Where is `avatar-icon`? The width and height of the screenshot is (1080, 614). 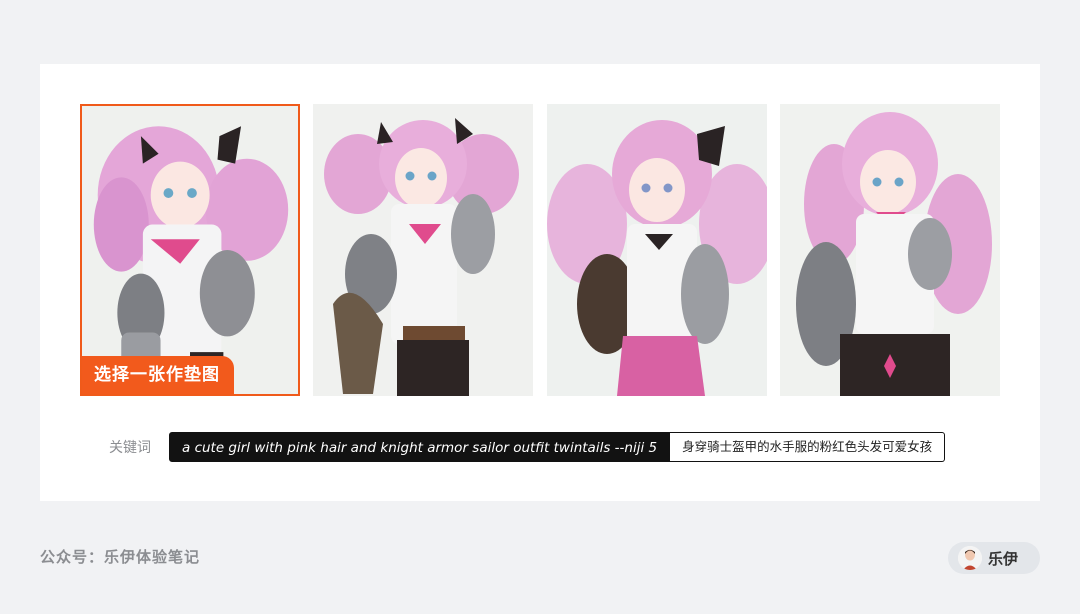 avatar-icon is located at coordinates (970, 558).